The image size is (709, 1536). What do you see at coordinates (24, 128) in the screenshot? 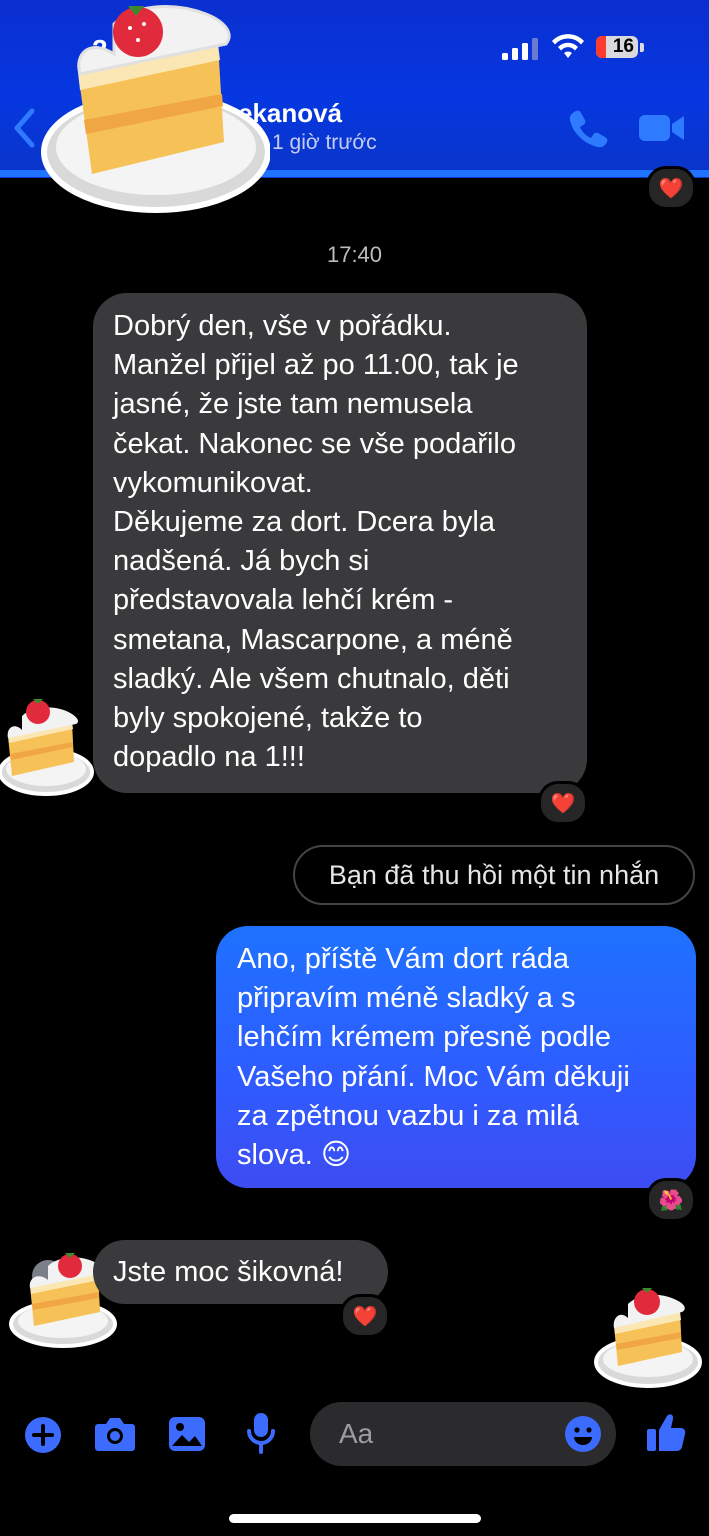
I see `chevron-left-icon` at bounding box center [24, 128].